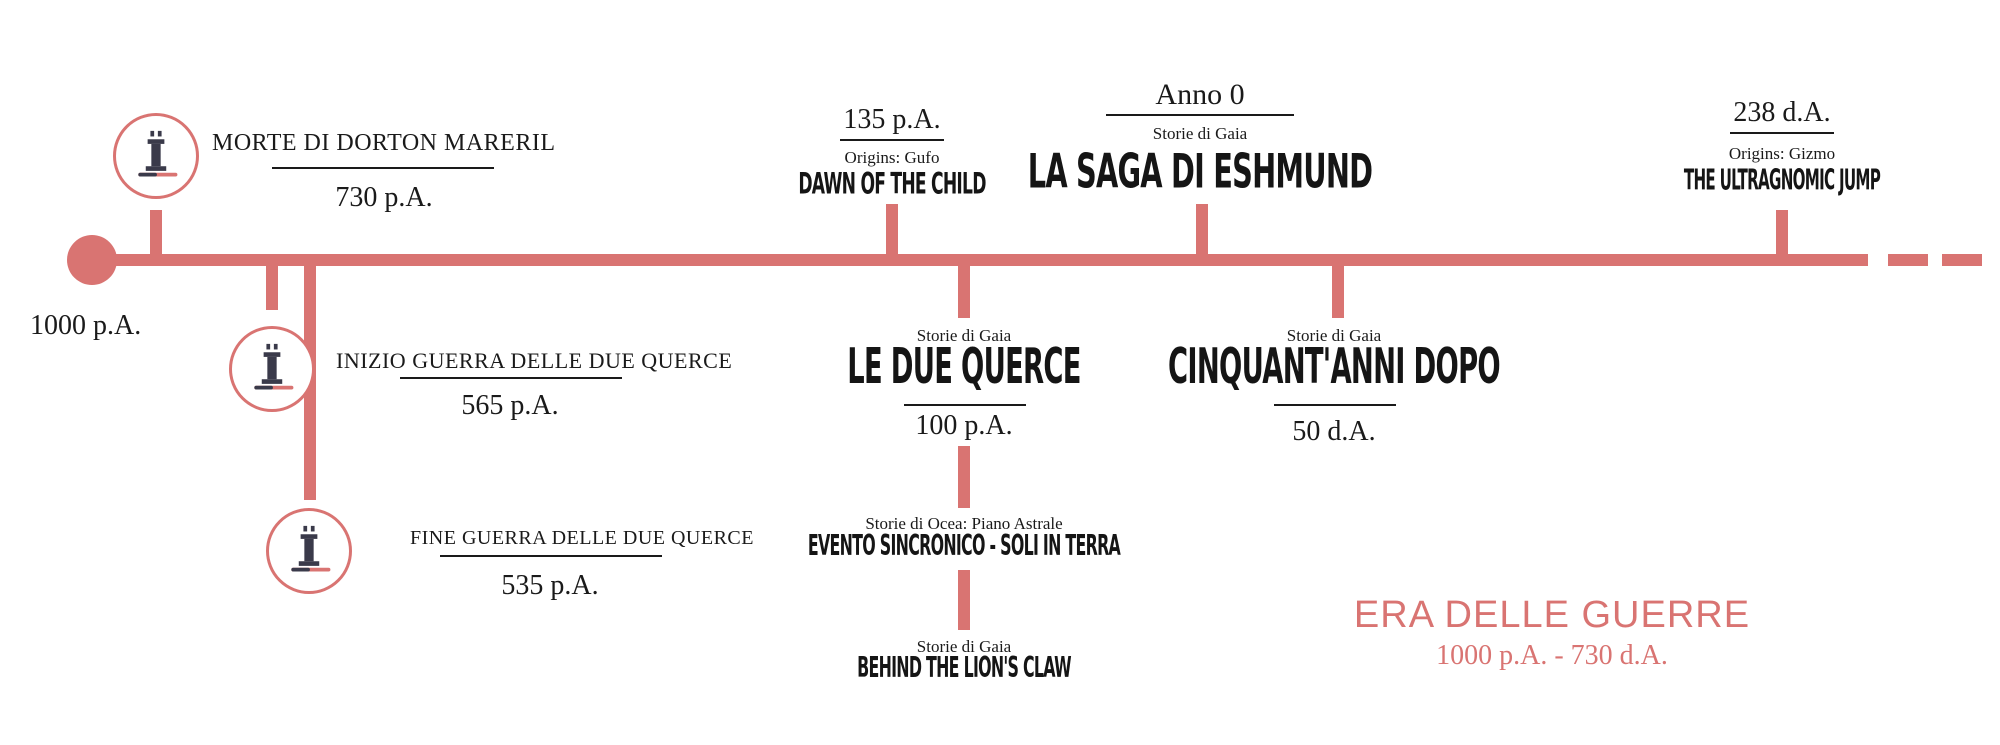 This screenshot has height=745, width=2000. What do you see at coordinates (92, 260) in the screenshot?
I see `timeline-start-dot` at bounding box center [92, 260].